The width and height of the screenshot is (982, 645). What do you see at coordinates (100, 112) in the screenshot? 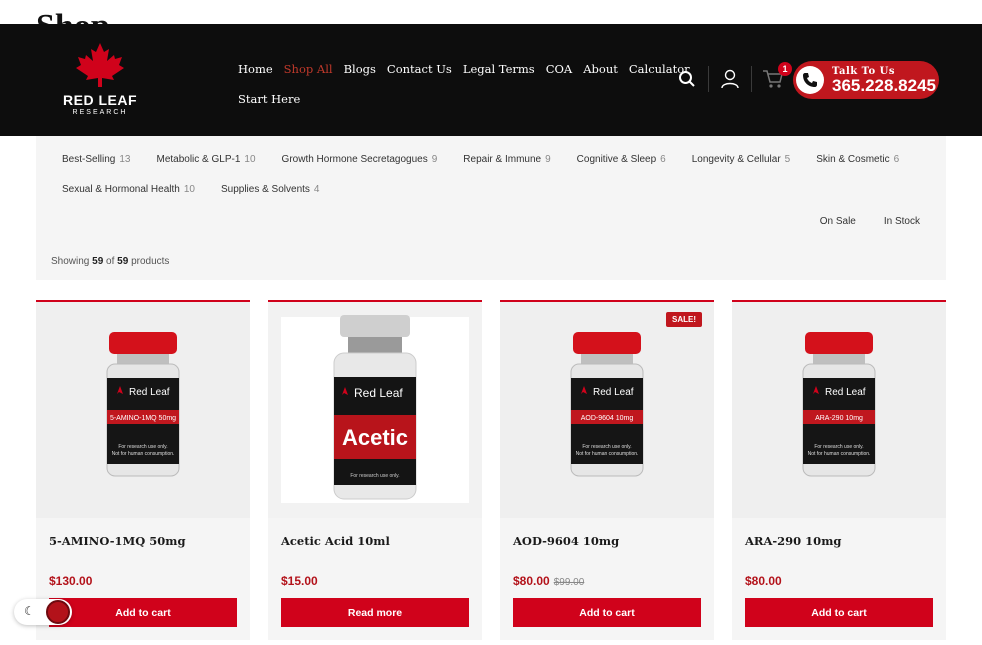
I see `logo-subtitle: RESEARCH` at bounding box center [100, 112].